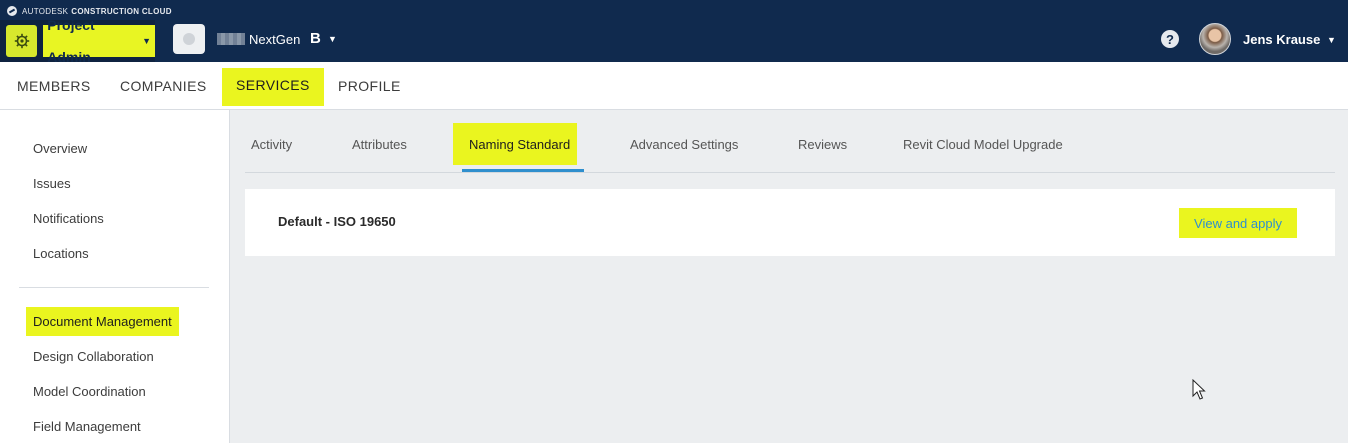 The height and width of the screenshot is (443, 1348). I want to click on subtab-reviews: Reviews, so click(822, 144).